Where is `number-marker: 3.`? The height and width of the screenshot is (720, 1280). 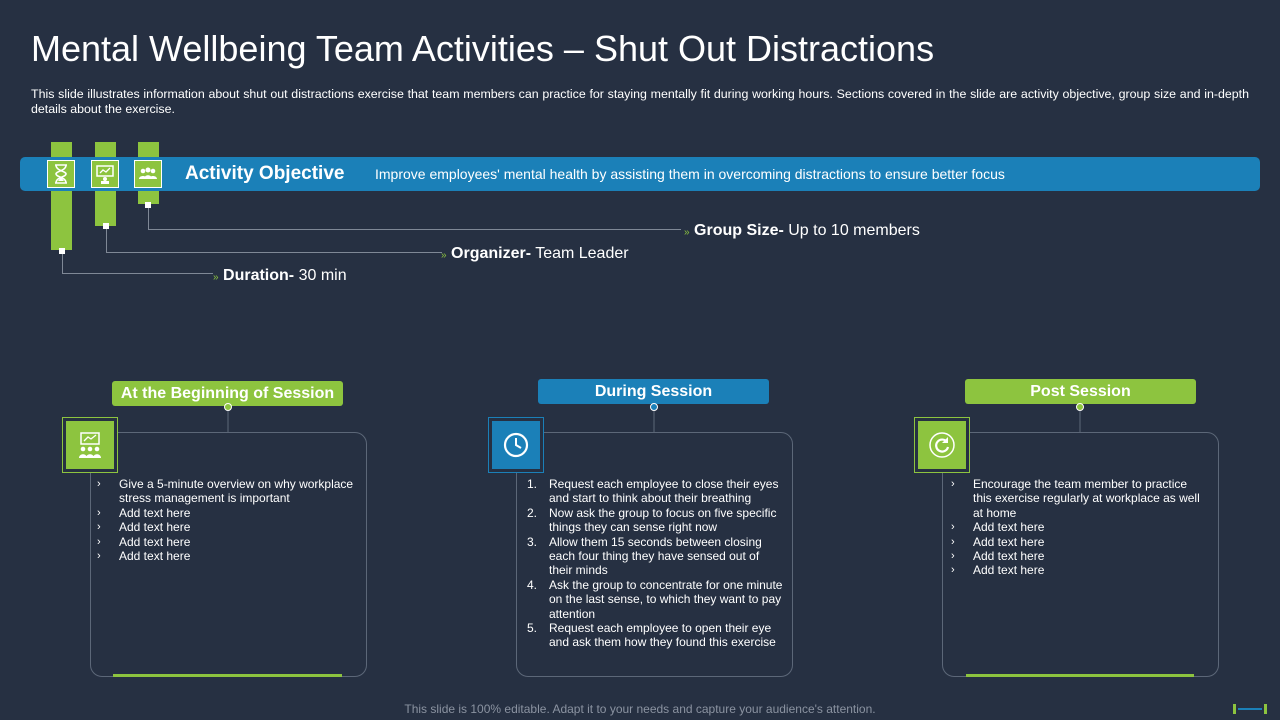
number-marker: 3. is located at coordinates (532, 541).